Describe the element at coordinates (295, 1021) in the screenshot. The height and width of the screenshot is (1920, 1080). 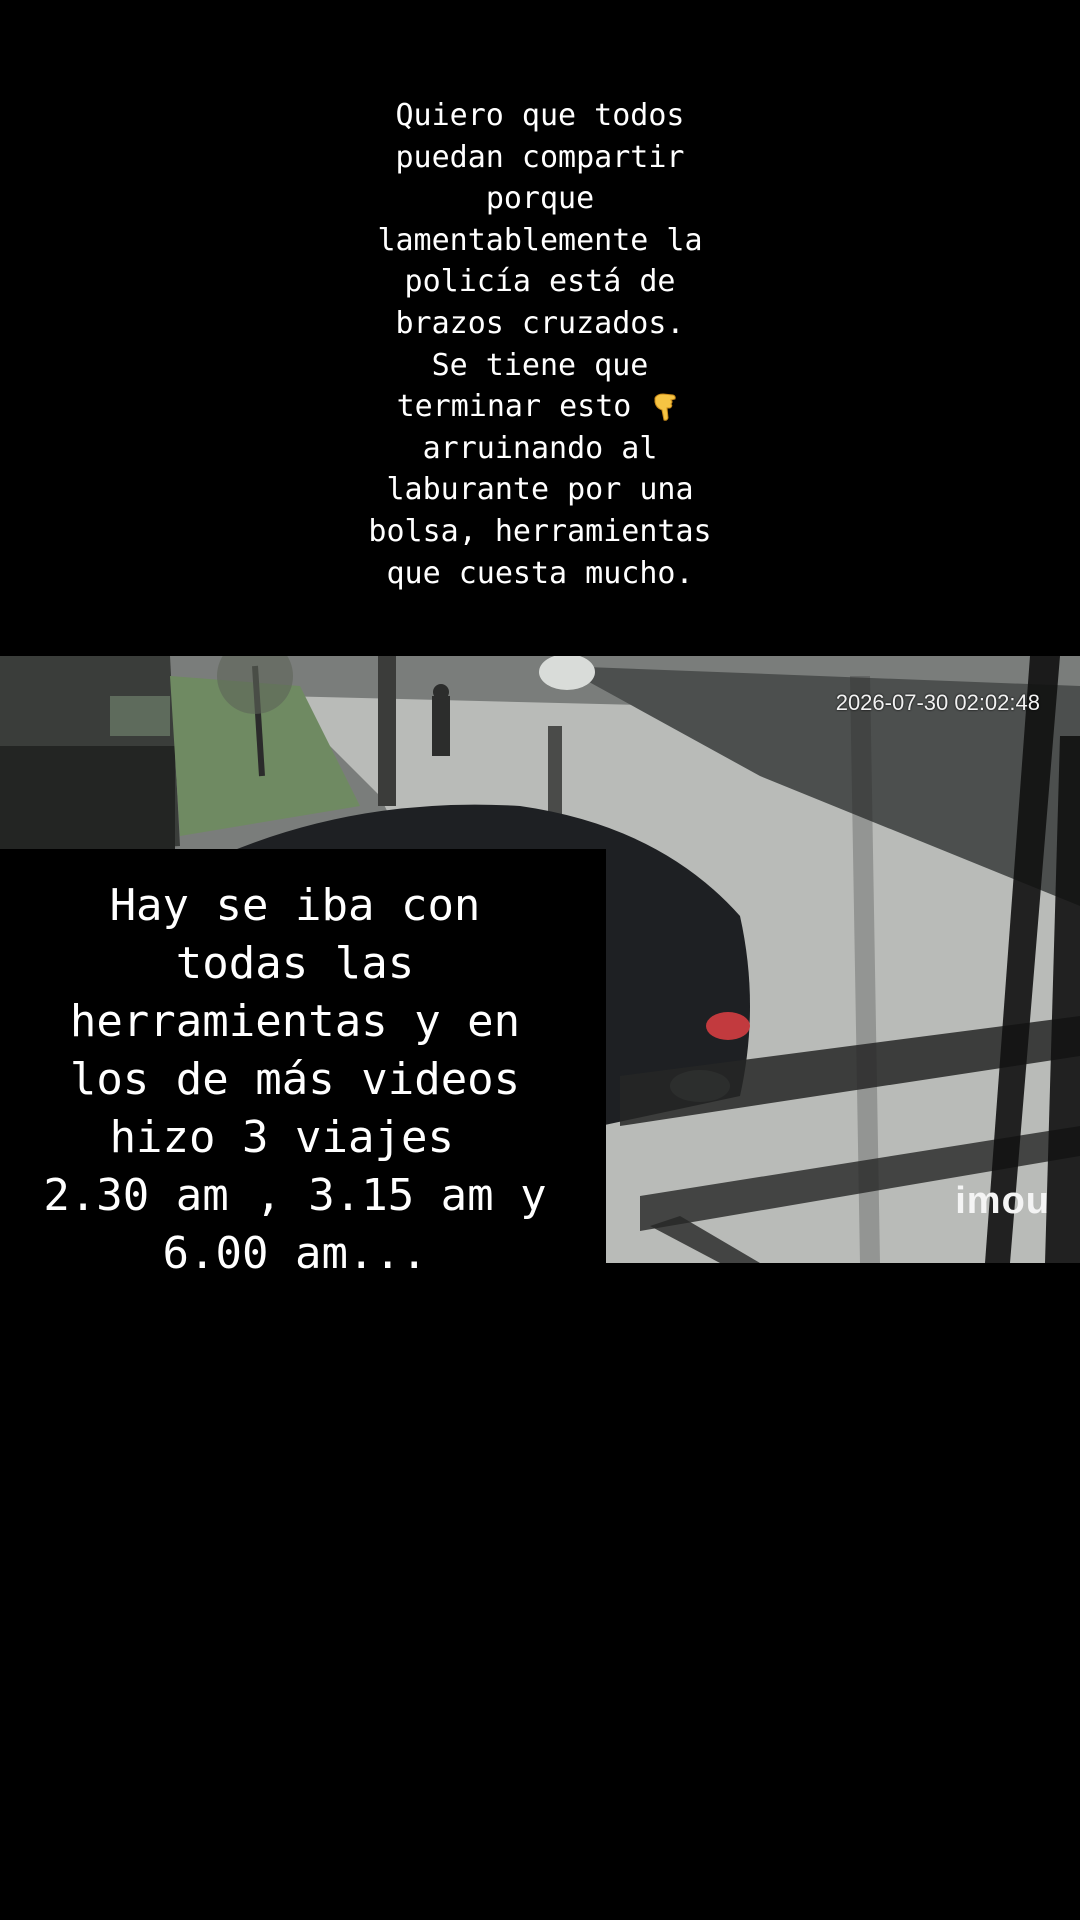
I see `bottom-caption-line: herramientas y en` at that location.